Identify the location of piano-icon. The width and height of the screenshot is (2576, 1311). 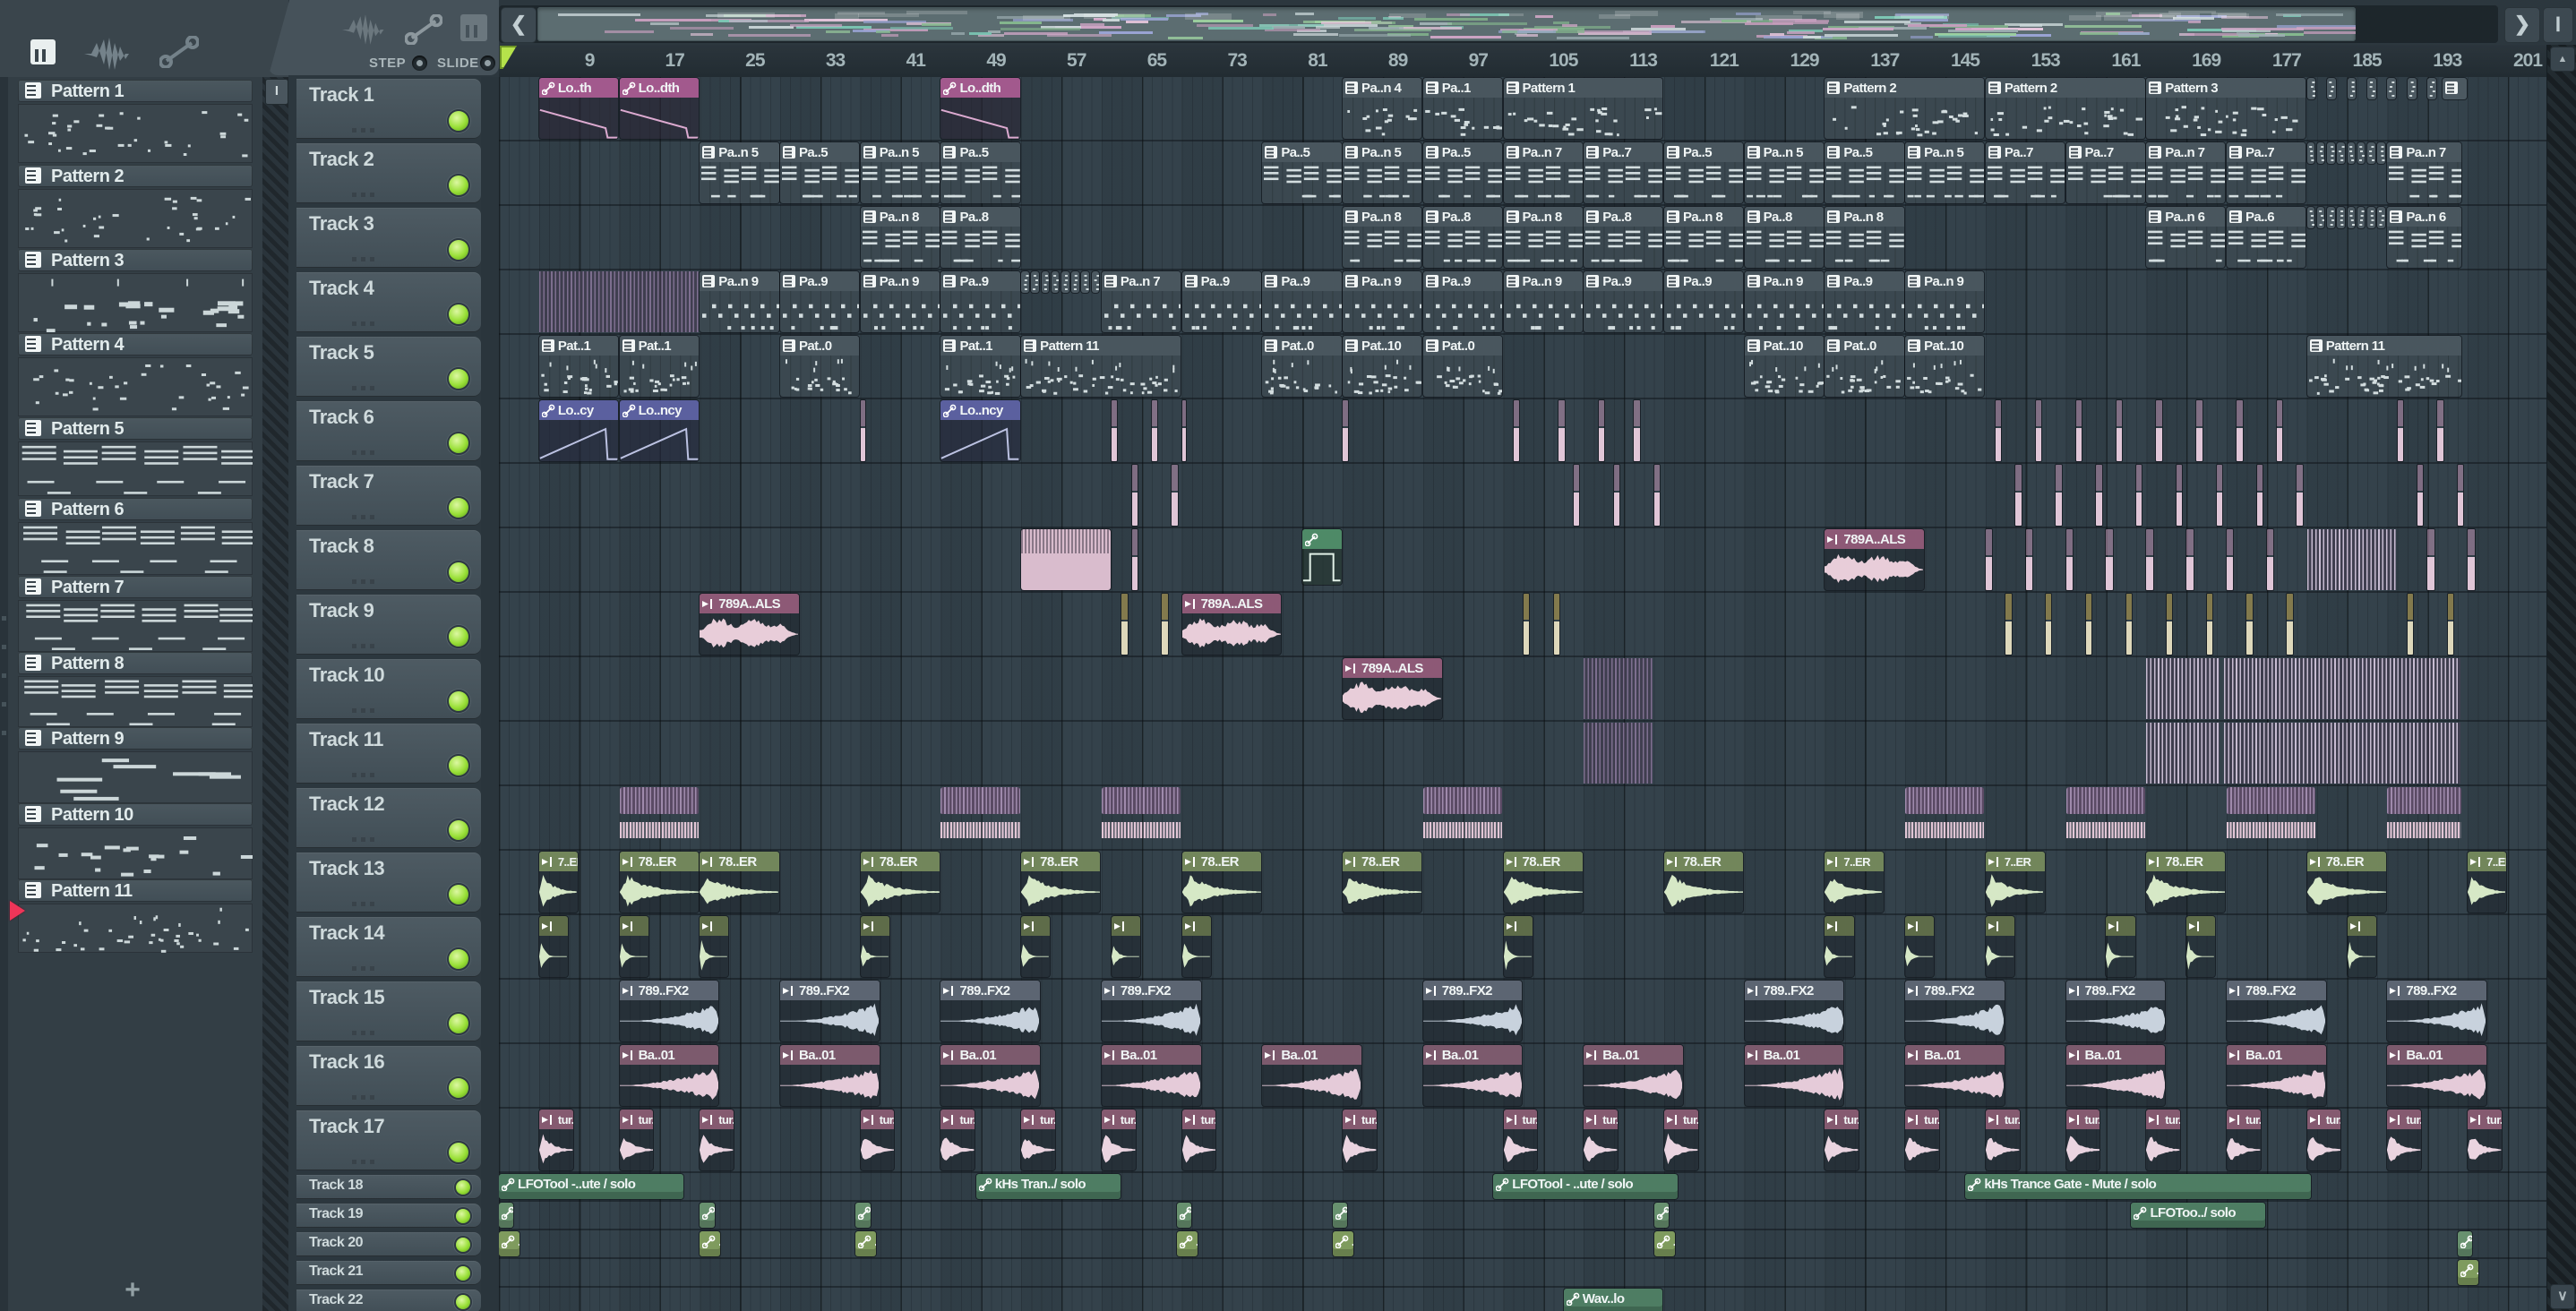
(473, 27).